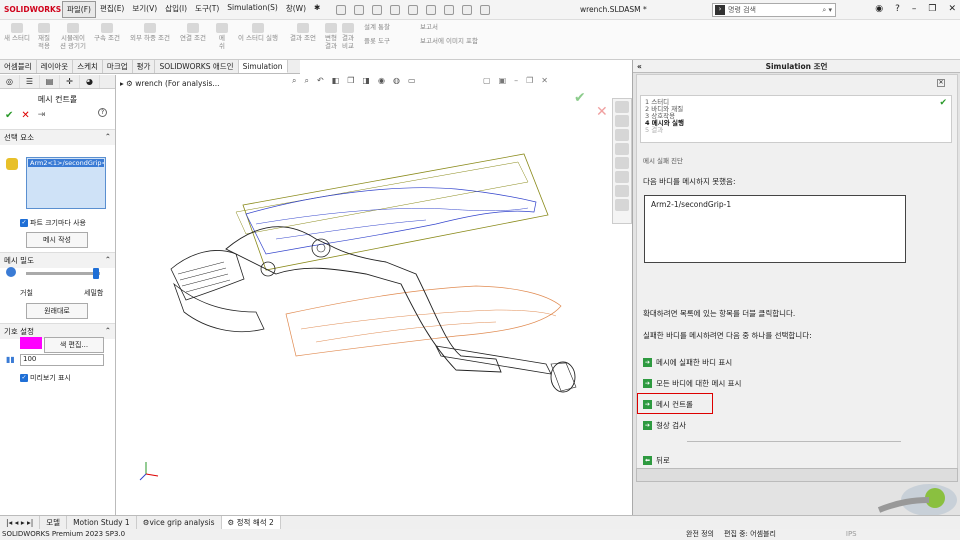 The width and height of the screenshot is (960, 540). Describe the element at coordinates (90, 81) in the screenshot. I see `display-manager-icon: ◕` at that location.